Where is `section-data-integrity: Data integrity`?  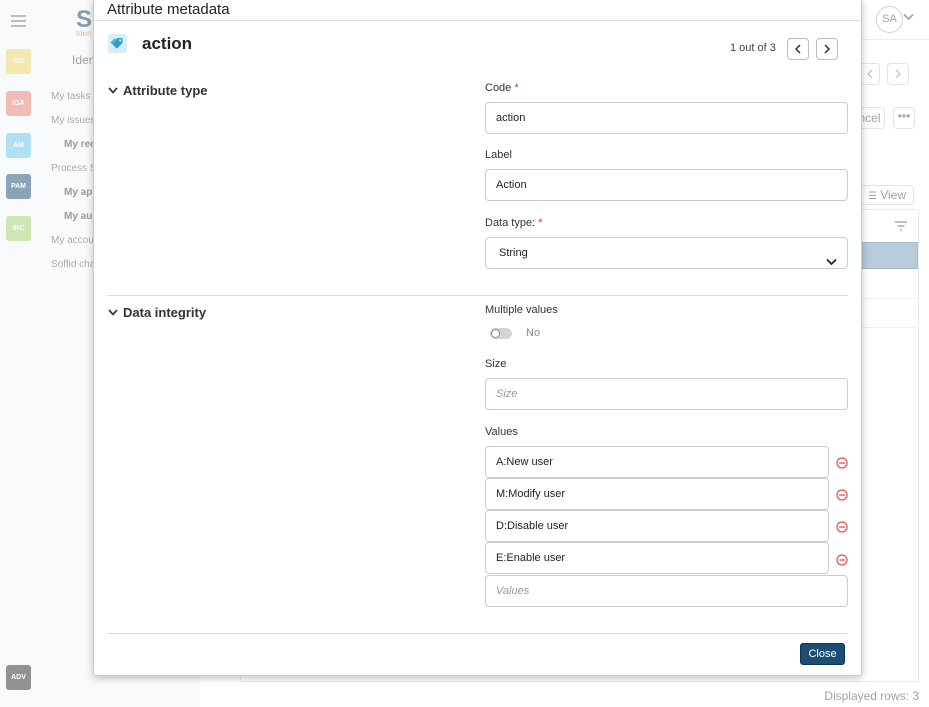
section-data-integrity: Data integrity is located at coordinates (157, 312).